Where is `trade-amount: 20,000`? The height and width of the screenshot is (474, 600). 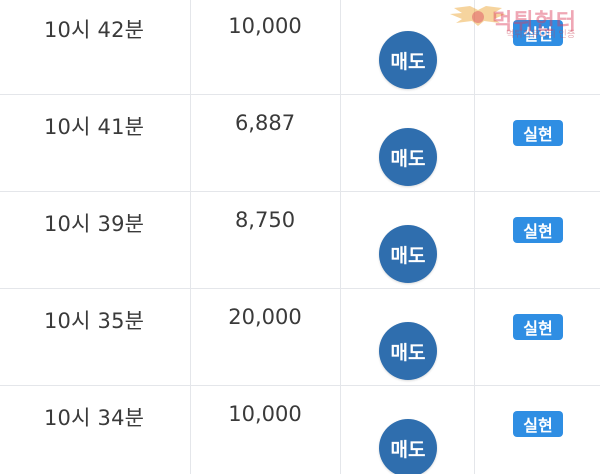 trade-amount: 20,000 is located at coordinates (265, 317).